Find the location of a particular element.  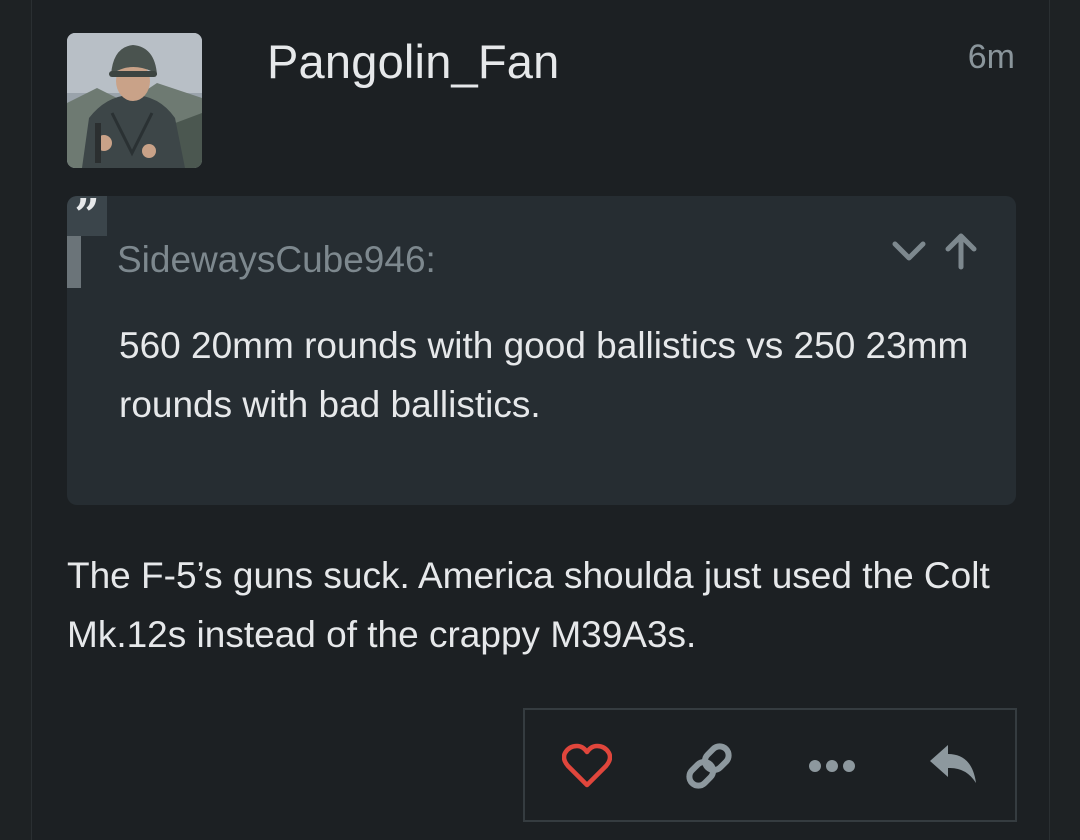

quote-mark-icon: ” is located at coordinates (87, 216).